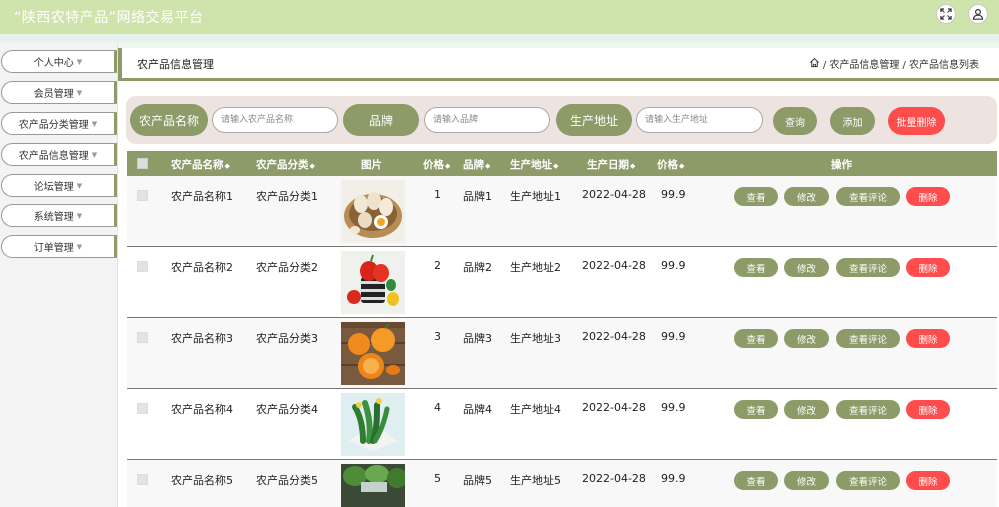 The height and width of the screenshot is (507, 999). I want to click on sidebar-item-order-management: 订单管理 ▼, so click(59, 246).